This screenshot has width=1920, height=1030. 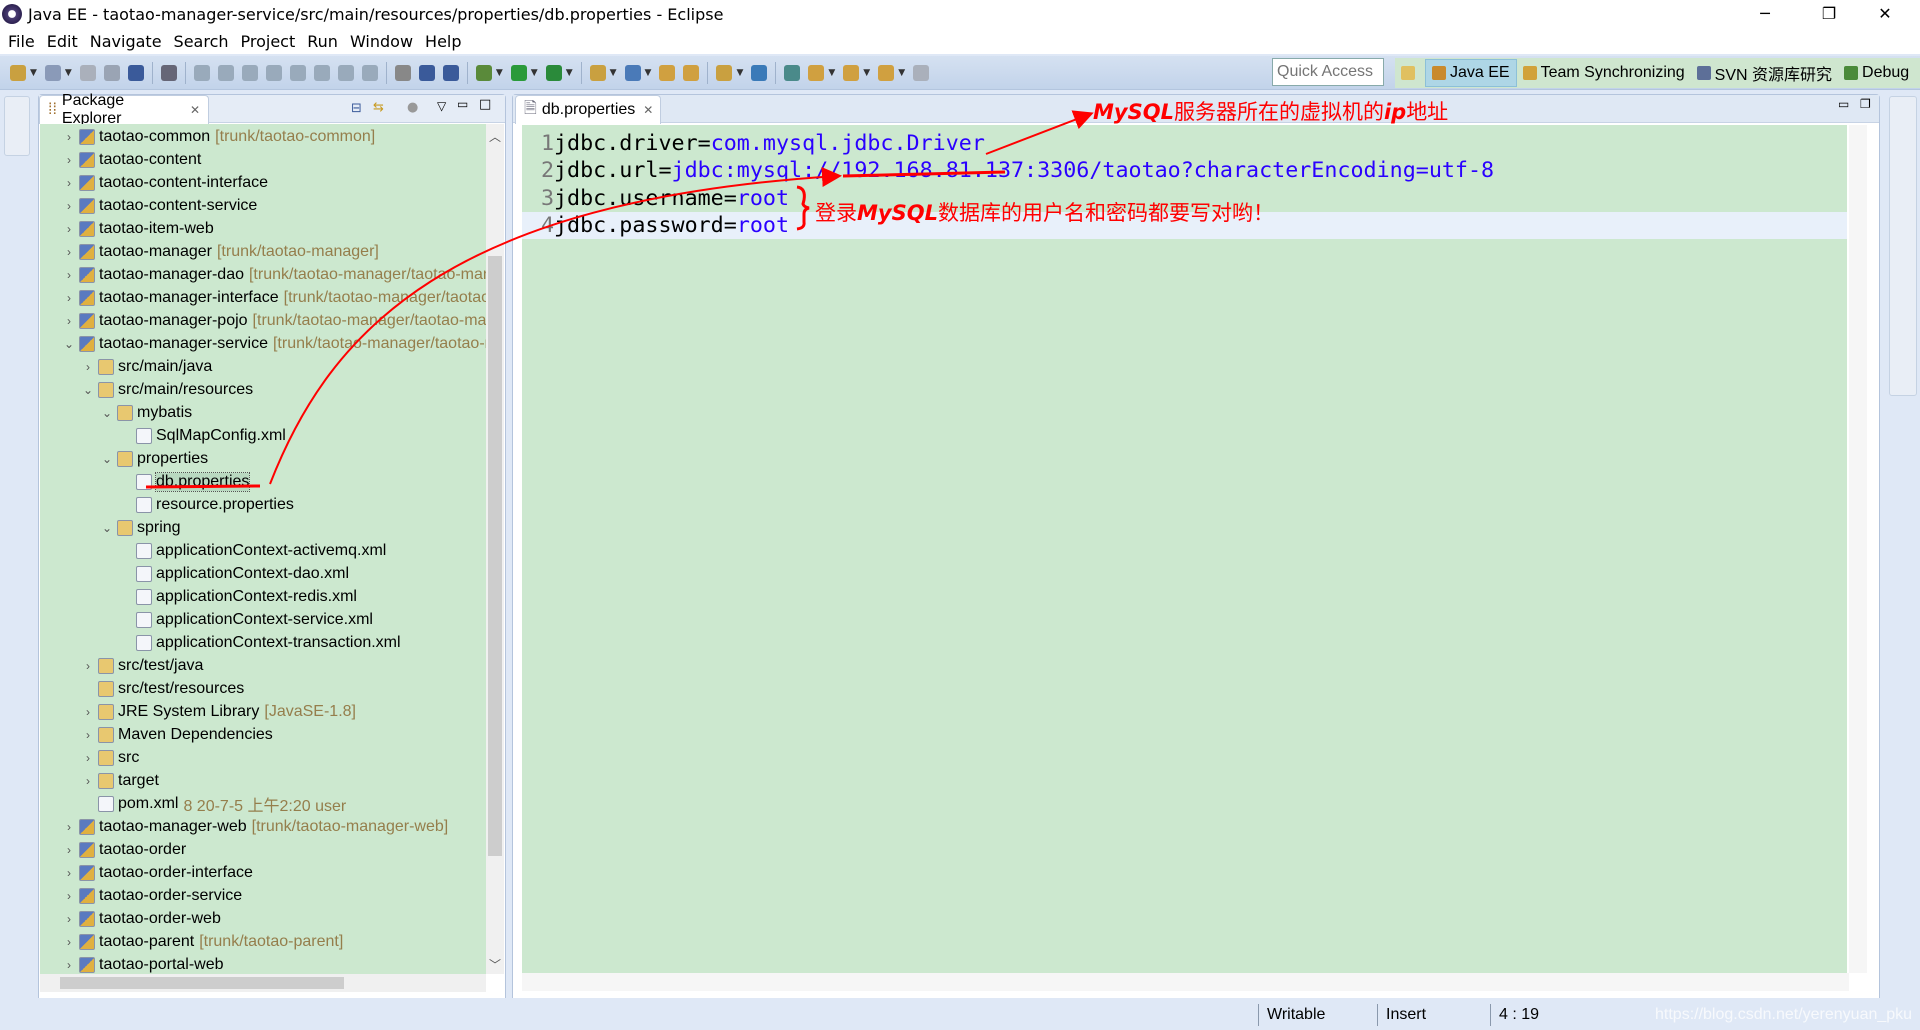 What do you see at coordinates (249, 72) in the screenshot?
I see `terminate-icon` at bounding box center [249, 72].